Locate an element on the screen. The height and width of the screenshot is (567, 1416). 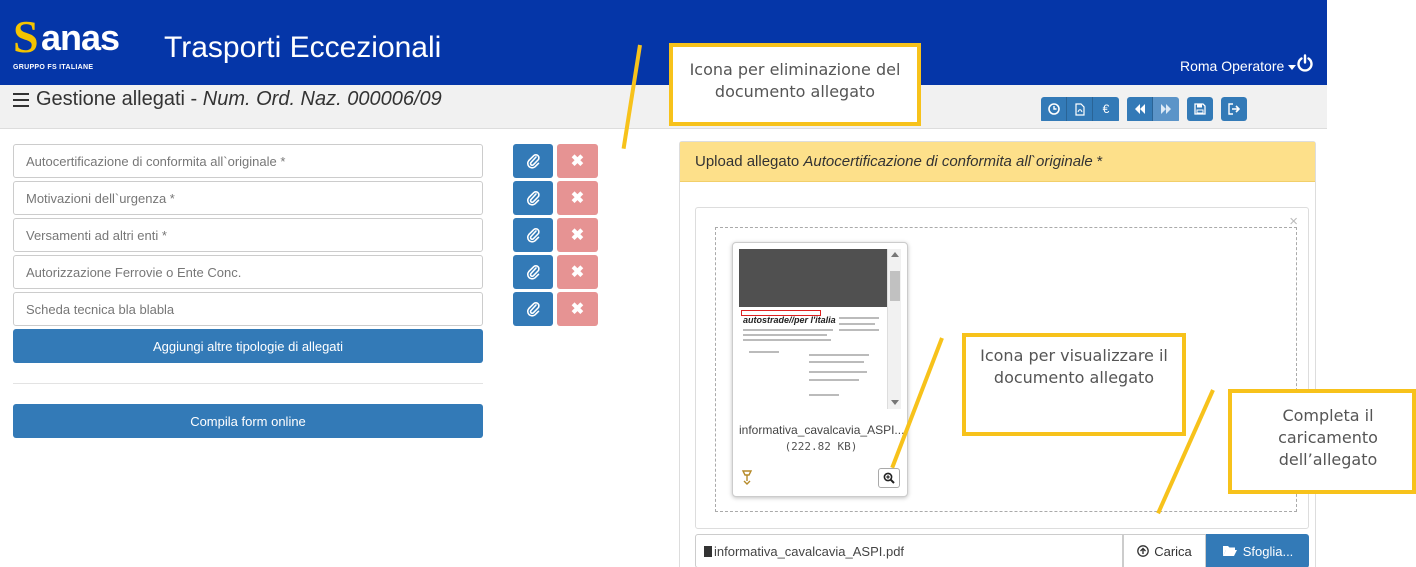
upload-button: Carica is located at coordinates (1164, 550).